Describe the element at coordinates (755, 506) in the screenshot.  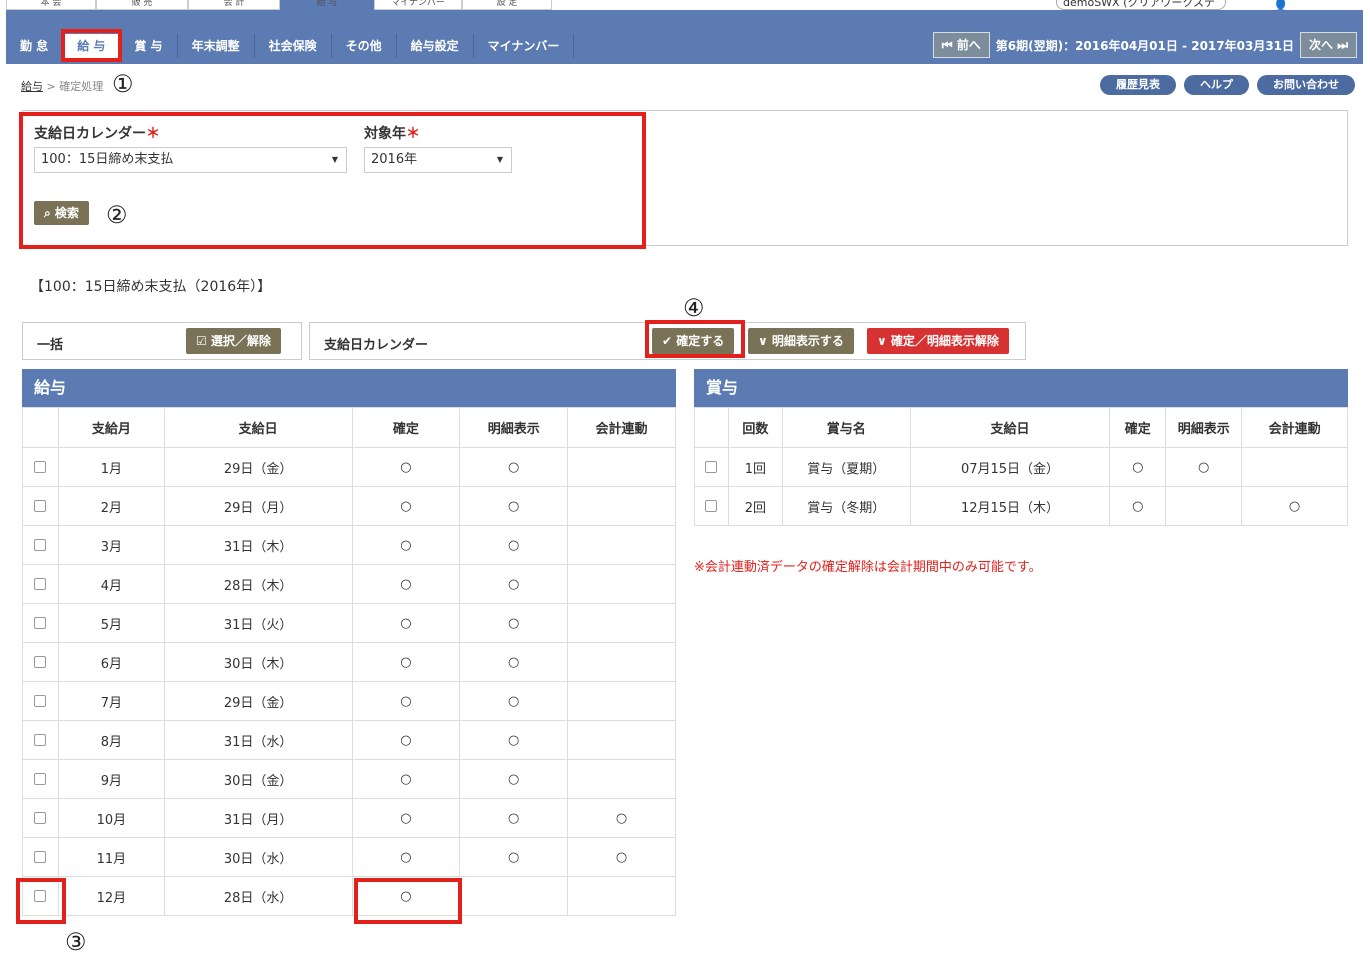
I see `bonus-count: 2回` at that location.